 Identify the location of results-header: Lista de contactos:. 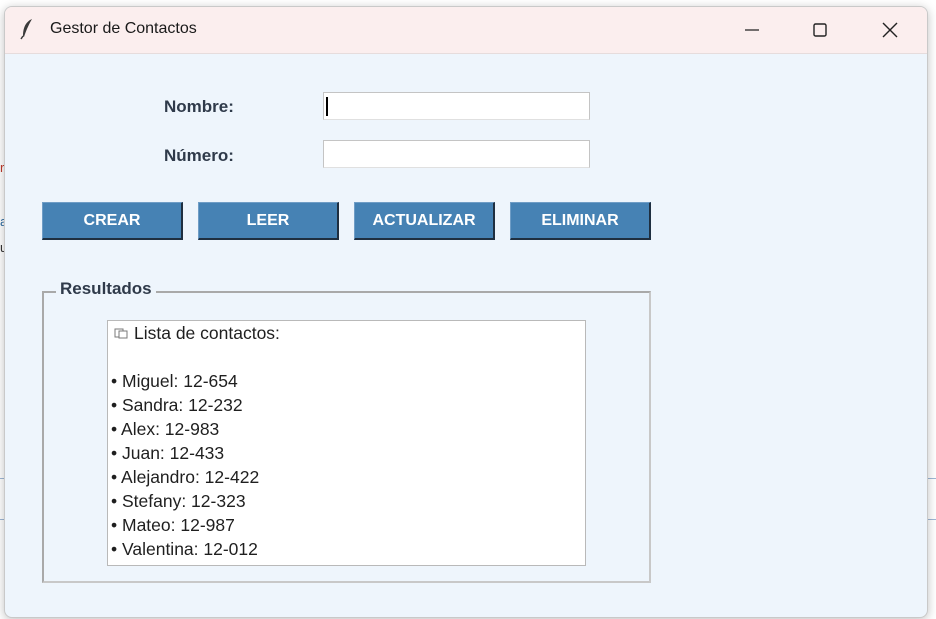
(346, 333).